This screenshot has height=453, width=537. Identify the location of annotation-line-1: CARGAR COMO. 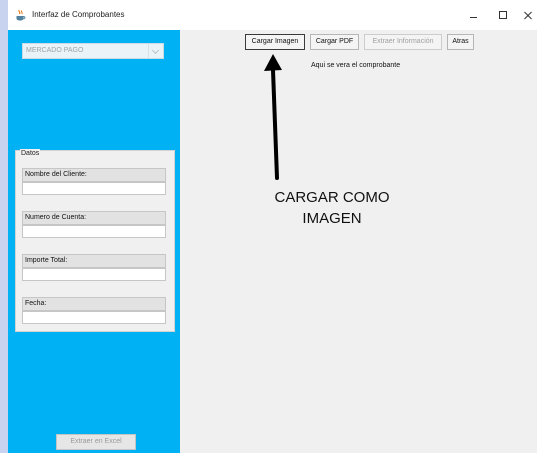
(332, 197).